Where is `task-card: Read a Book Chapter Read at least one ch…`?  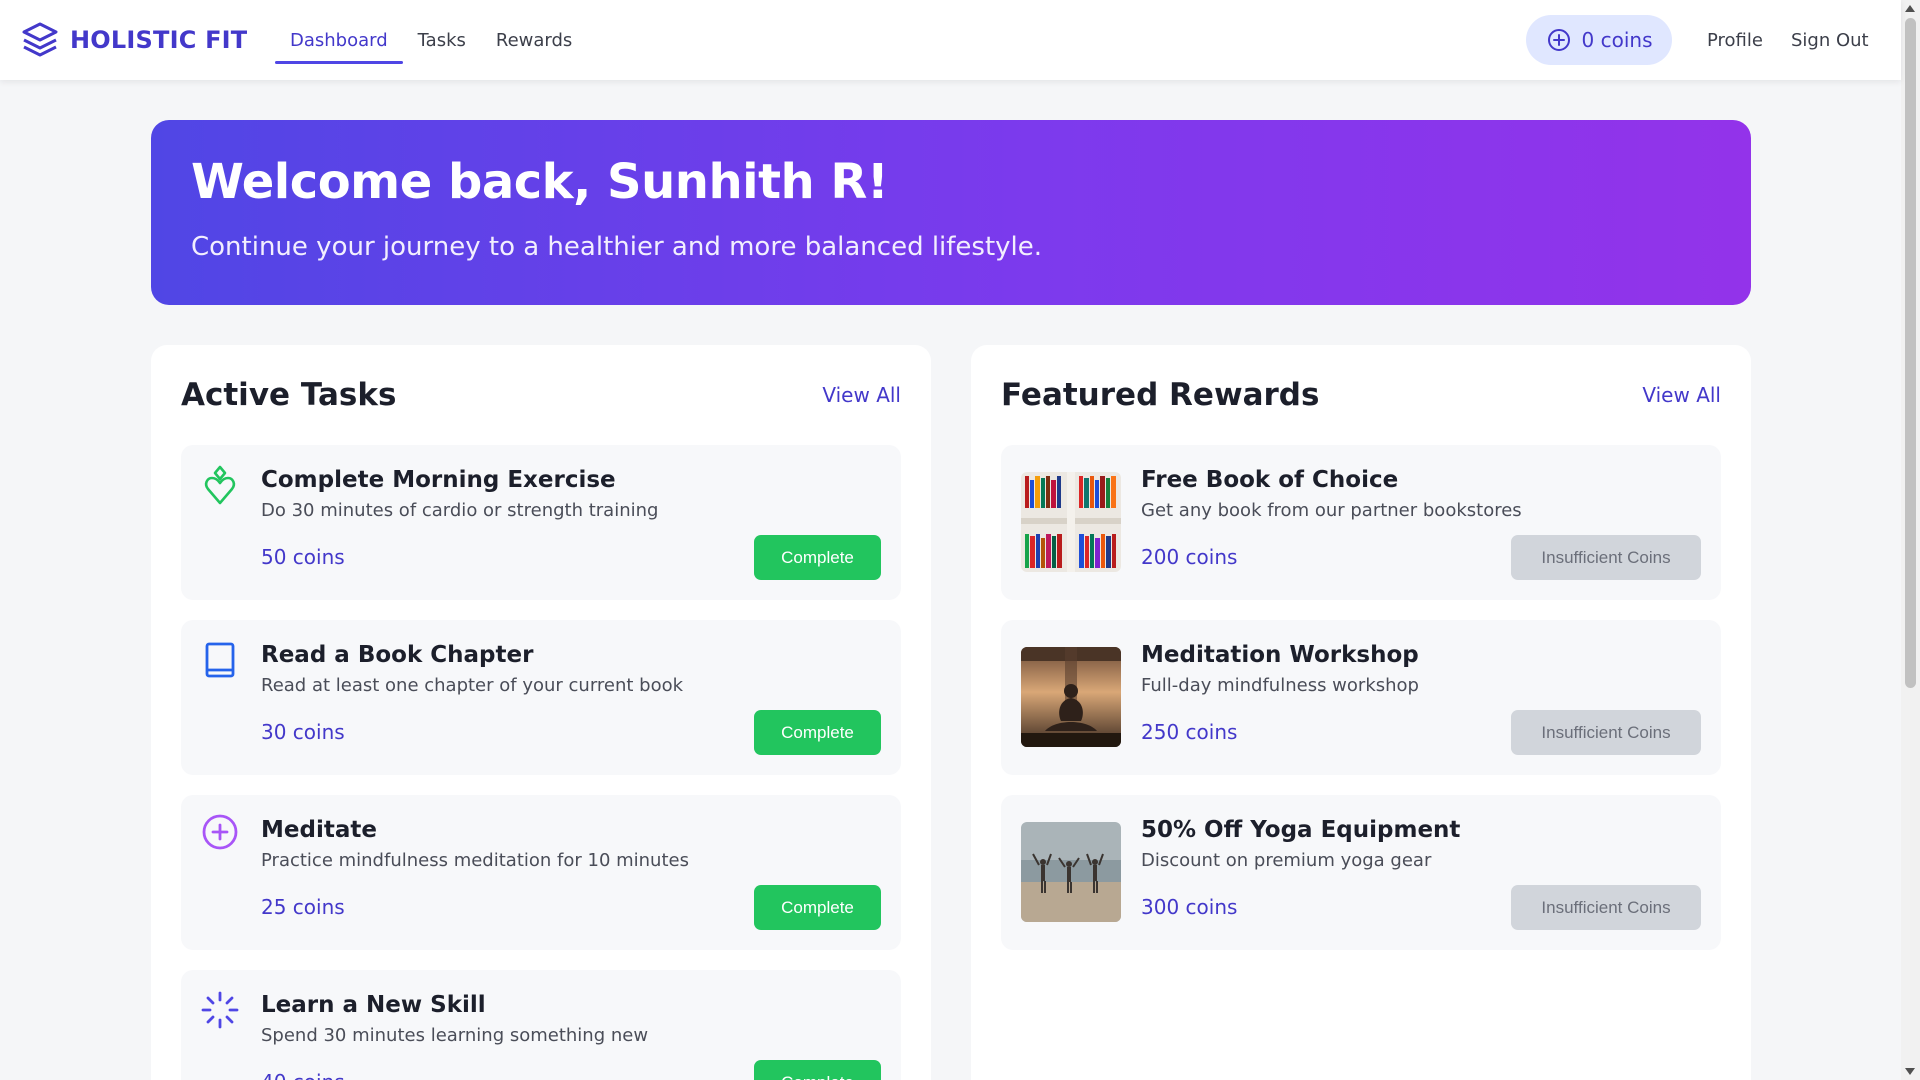
task-card: Read a Book Chapter Read at least one ch… is located at coordinates (541, 697).